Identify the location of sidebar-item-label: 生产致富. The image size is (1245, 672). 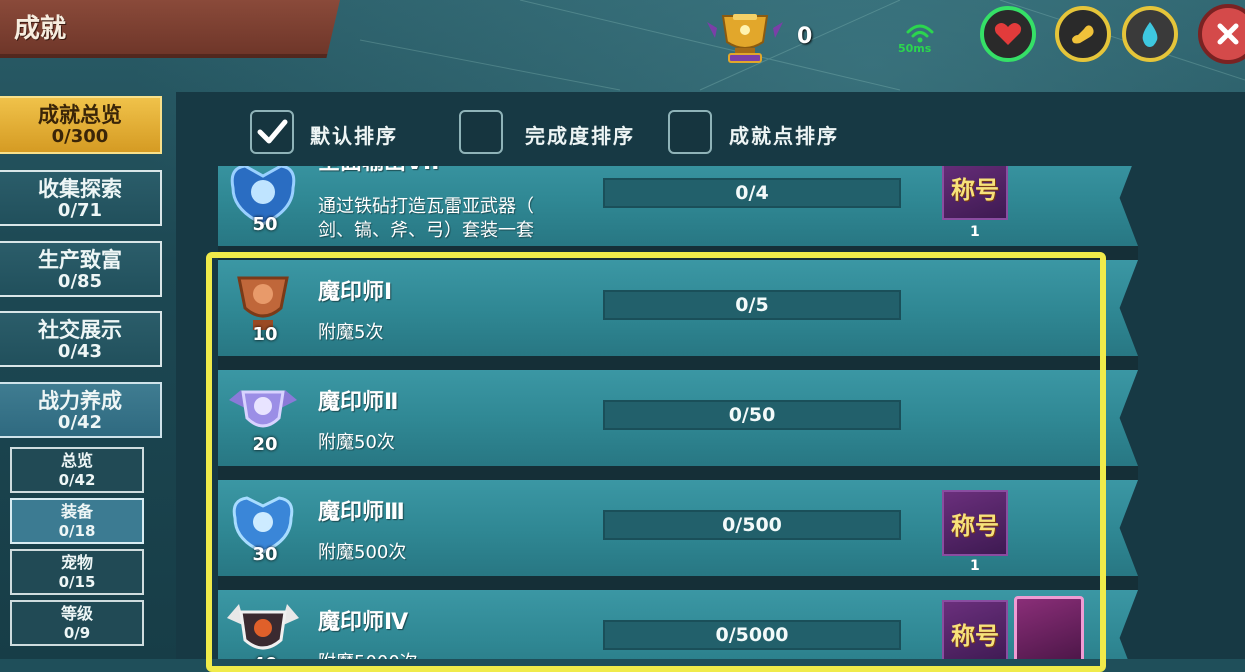
(80, 260).